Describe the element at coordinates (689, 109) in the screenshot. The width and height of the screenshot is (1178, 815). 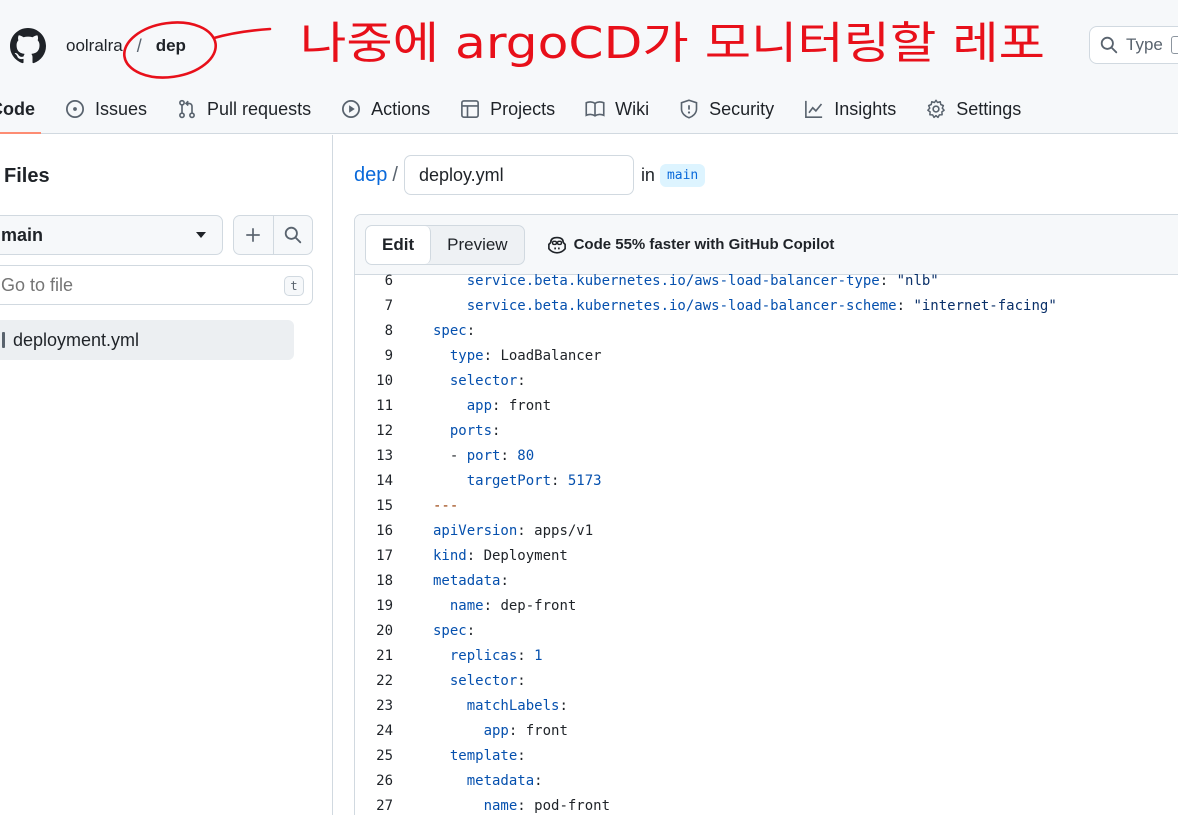
I see `shield-icon` at that location.